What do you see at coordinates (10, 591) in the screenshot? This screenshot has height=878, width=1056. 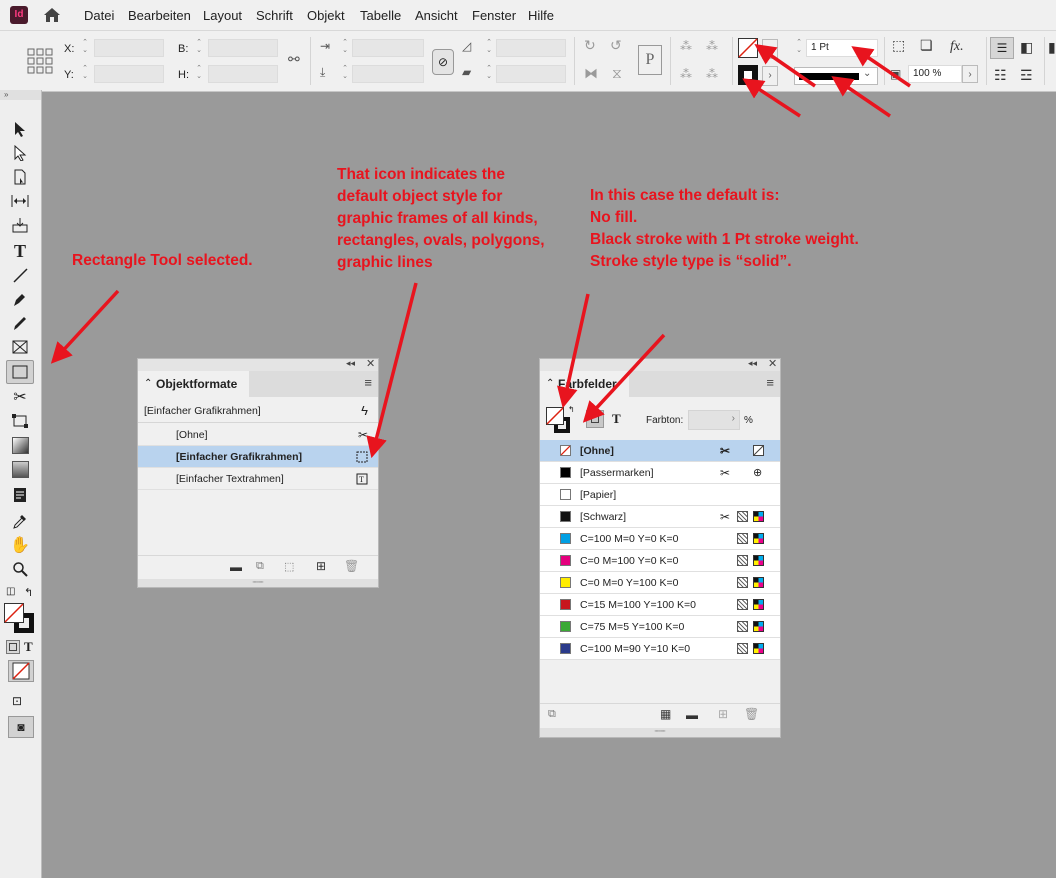 I see `default-fill-stroke-icon: ◫` at bounding box center [10, 591].